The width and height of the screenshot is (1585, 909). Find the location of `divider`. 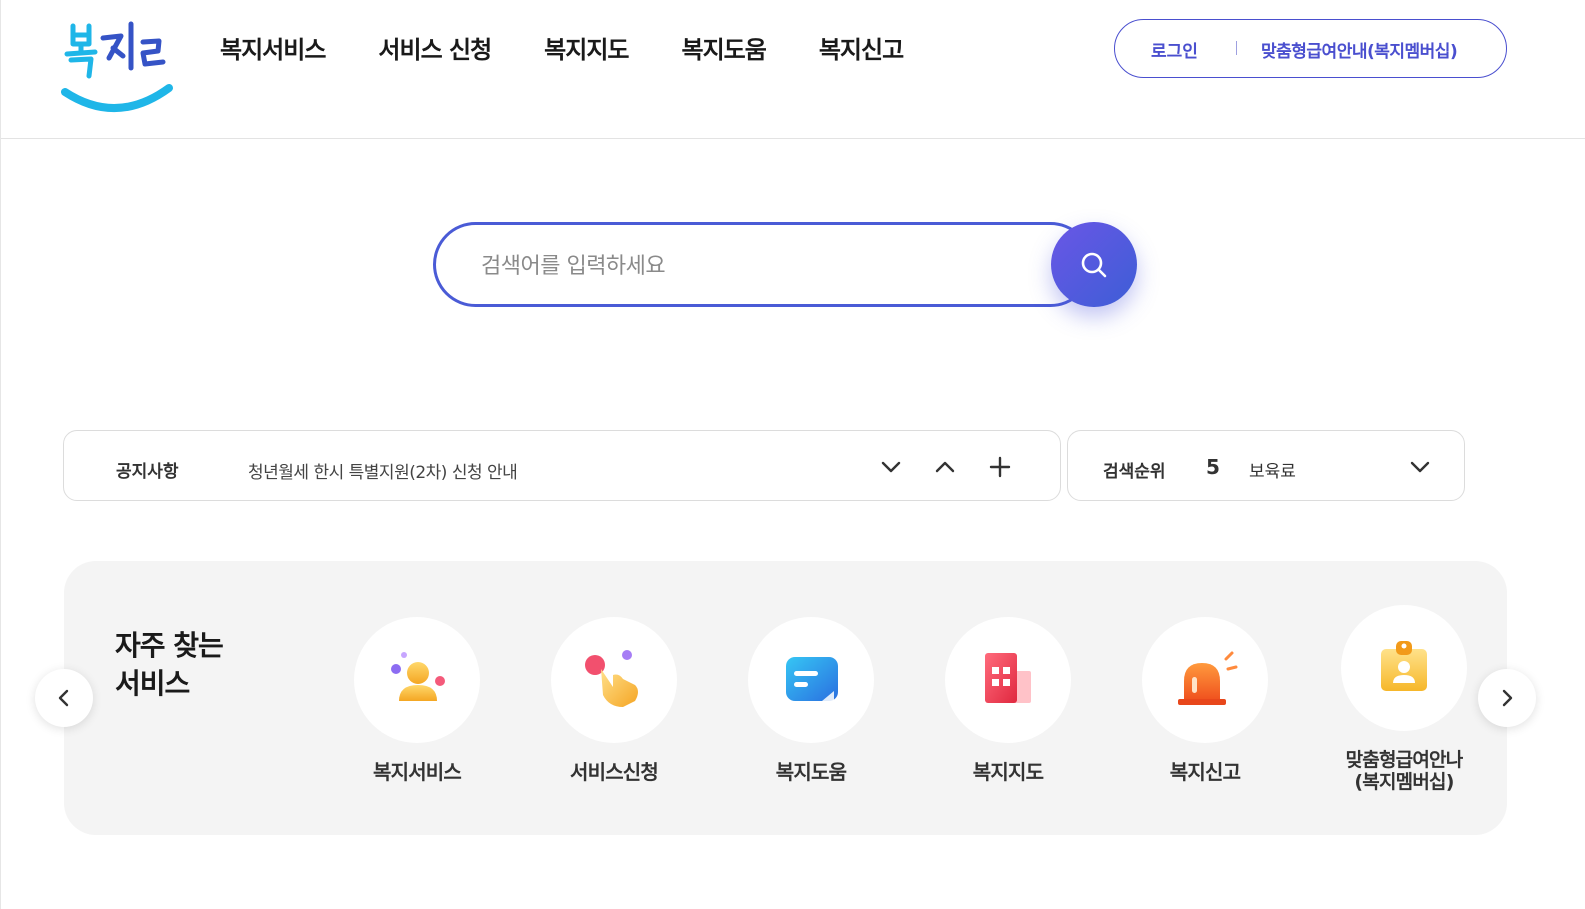

divider is located at coordinates (1236, 48).